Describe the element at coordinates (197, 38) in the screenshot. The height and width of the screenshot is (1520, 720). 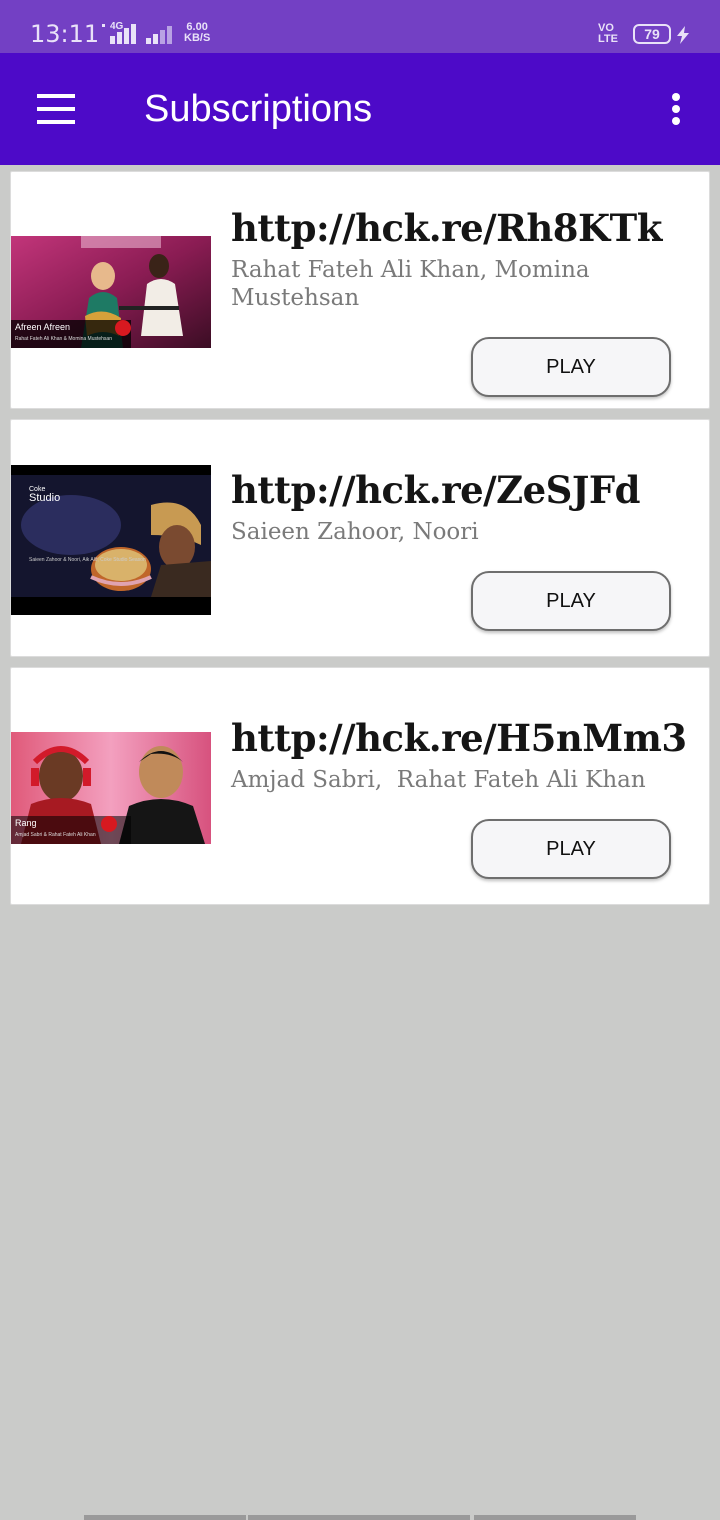
I see `network-speed-unit: KB/S` at that location.